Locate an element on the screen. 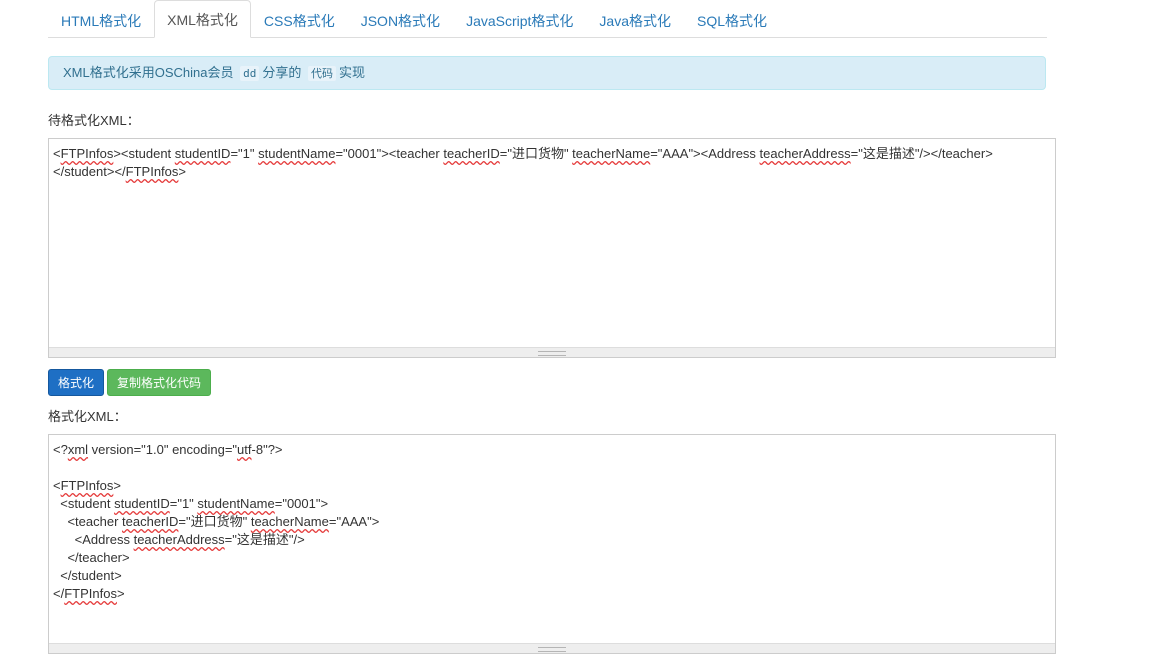 This screenshot has width=1165, height=654. notice-suffix: 实现 is located at coordinates (352, 72).